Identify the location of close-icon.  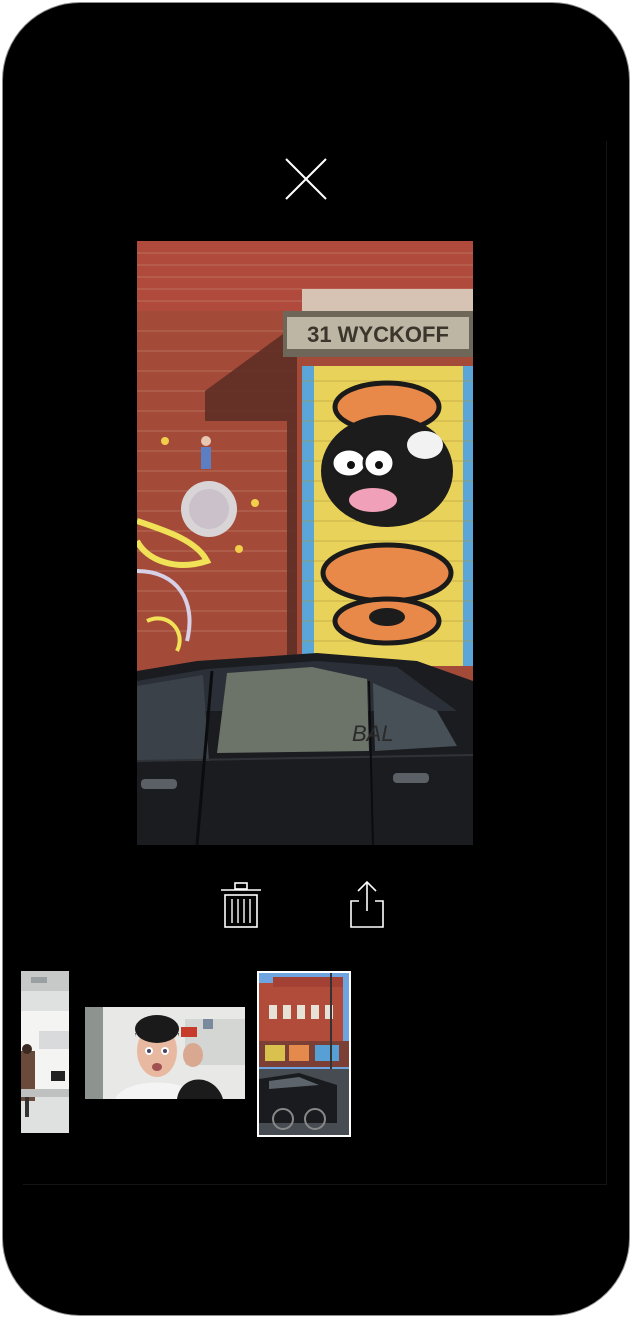
(306, 179).